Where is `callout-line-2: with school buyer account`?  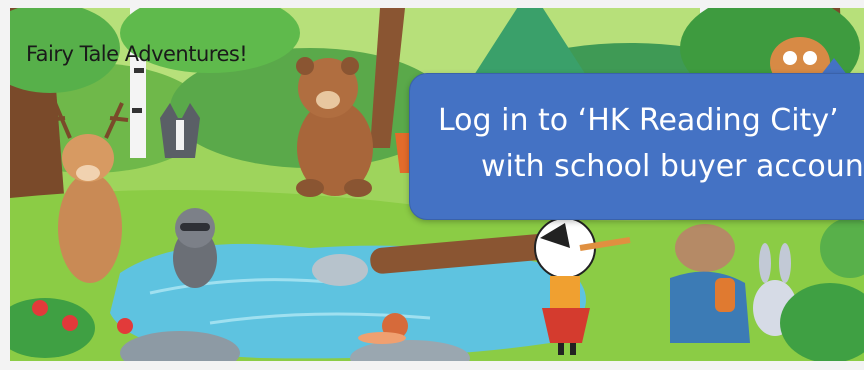
callout-line-2: with school buyer account is located at coordinates (672, 166).